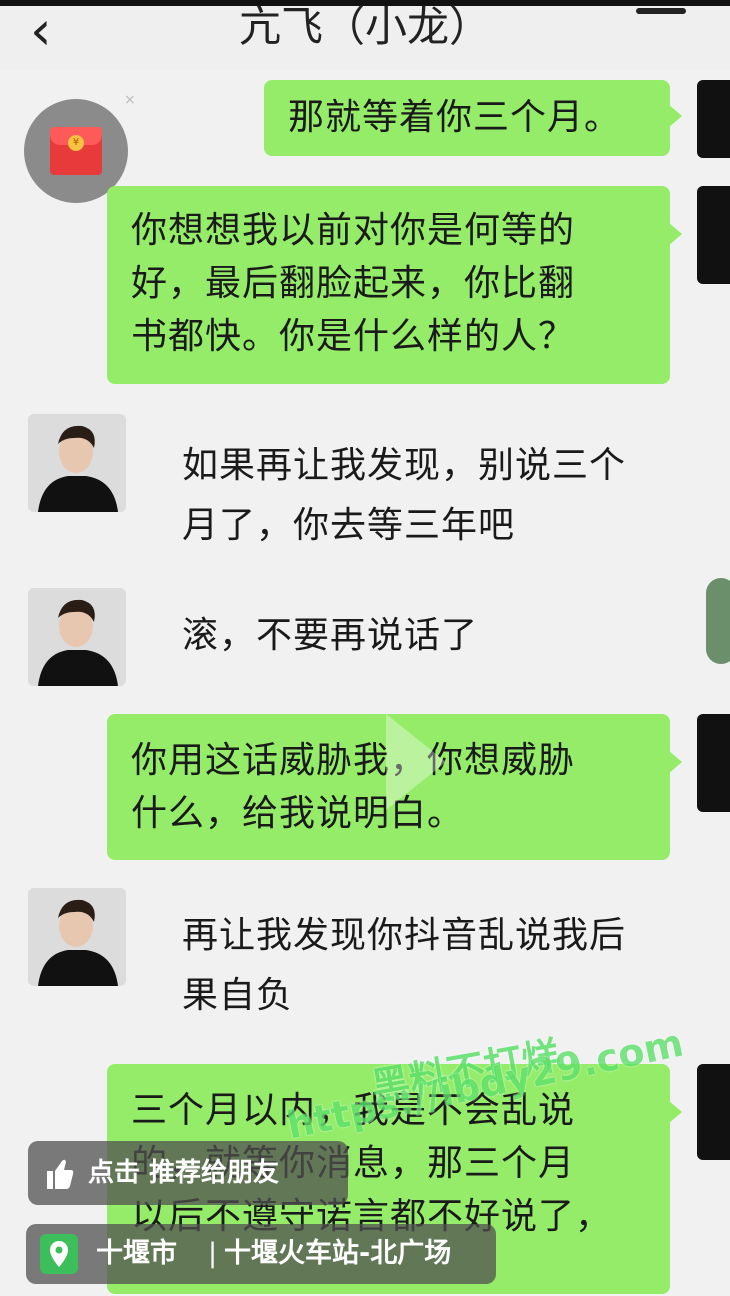 The height and width of the screenshot is (1296, 730). I want to click on floating-avatar, so click(718, 621).